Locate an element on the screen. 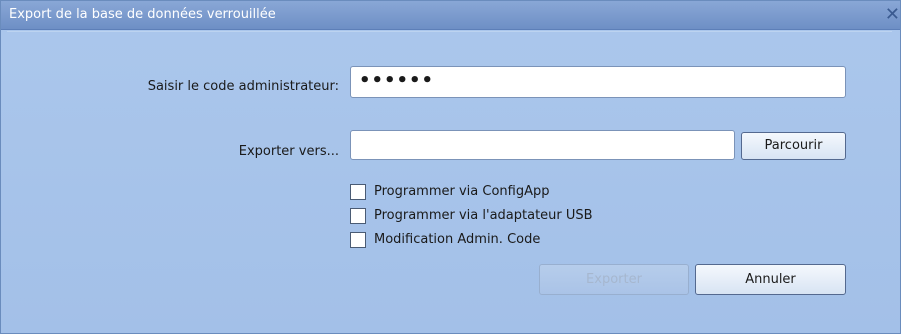  close-icon: ✕ is located at coordinates (889, 15).